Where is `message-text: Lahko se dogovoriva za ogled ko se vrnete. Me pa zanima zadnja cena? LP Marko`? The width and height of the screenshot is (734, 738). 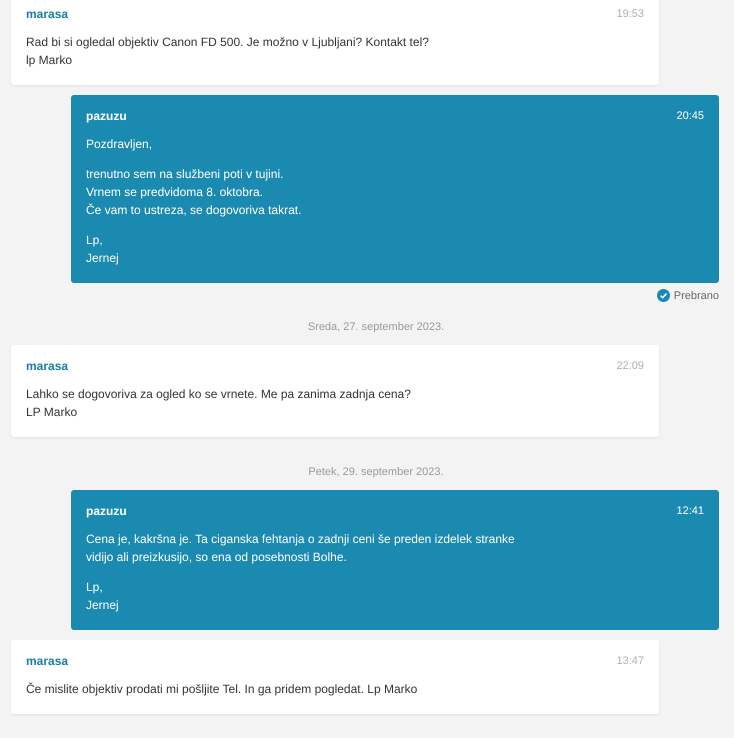 message-text: Lahko se dogovoriva za ogled ko se vrnete. Me pa zanima zadnja cena? LP Marko is located at coordinates (219, 403).